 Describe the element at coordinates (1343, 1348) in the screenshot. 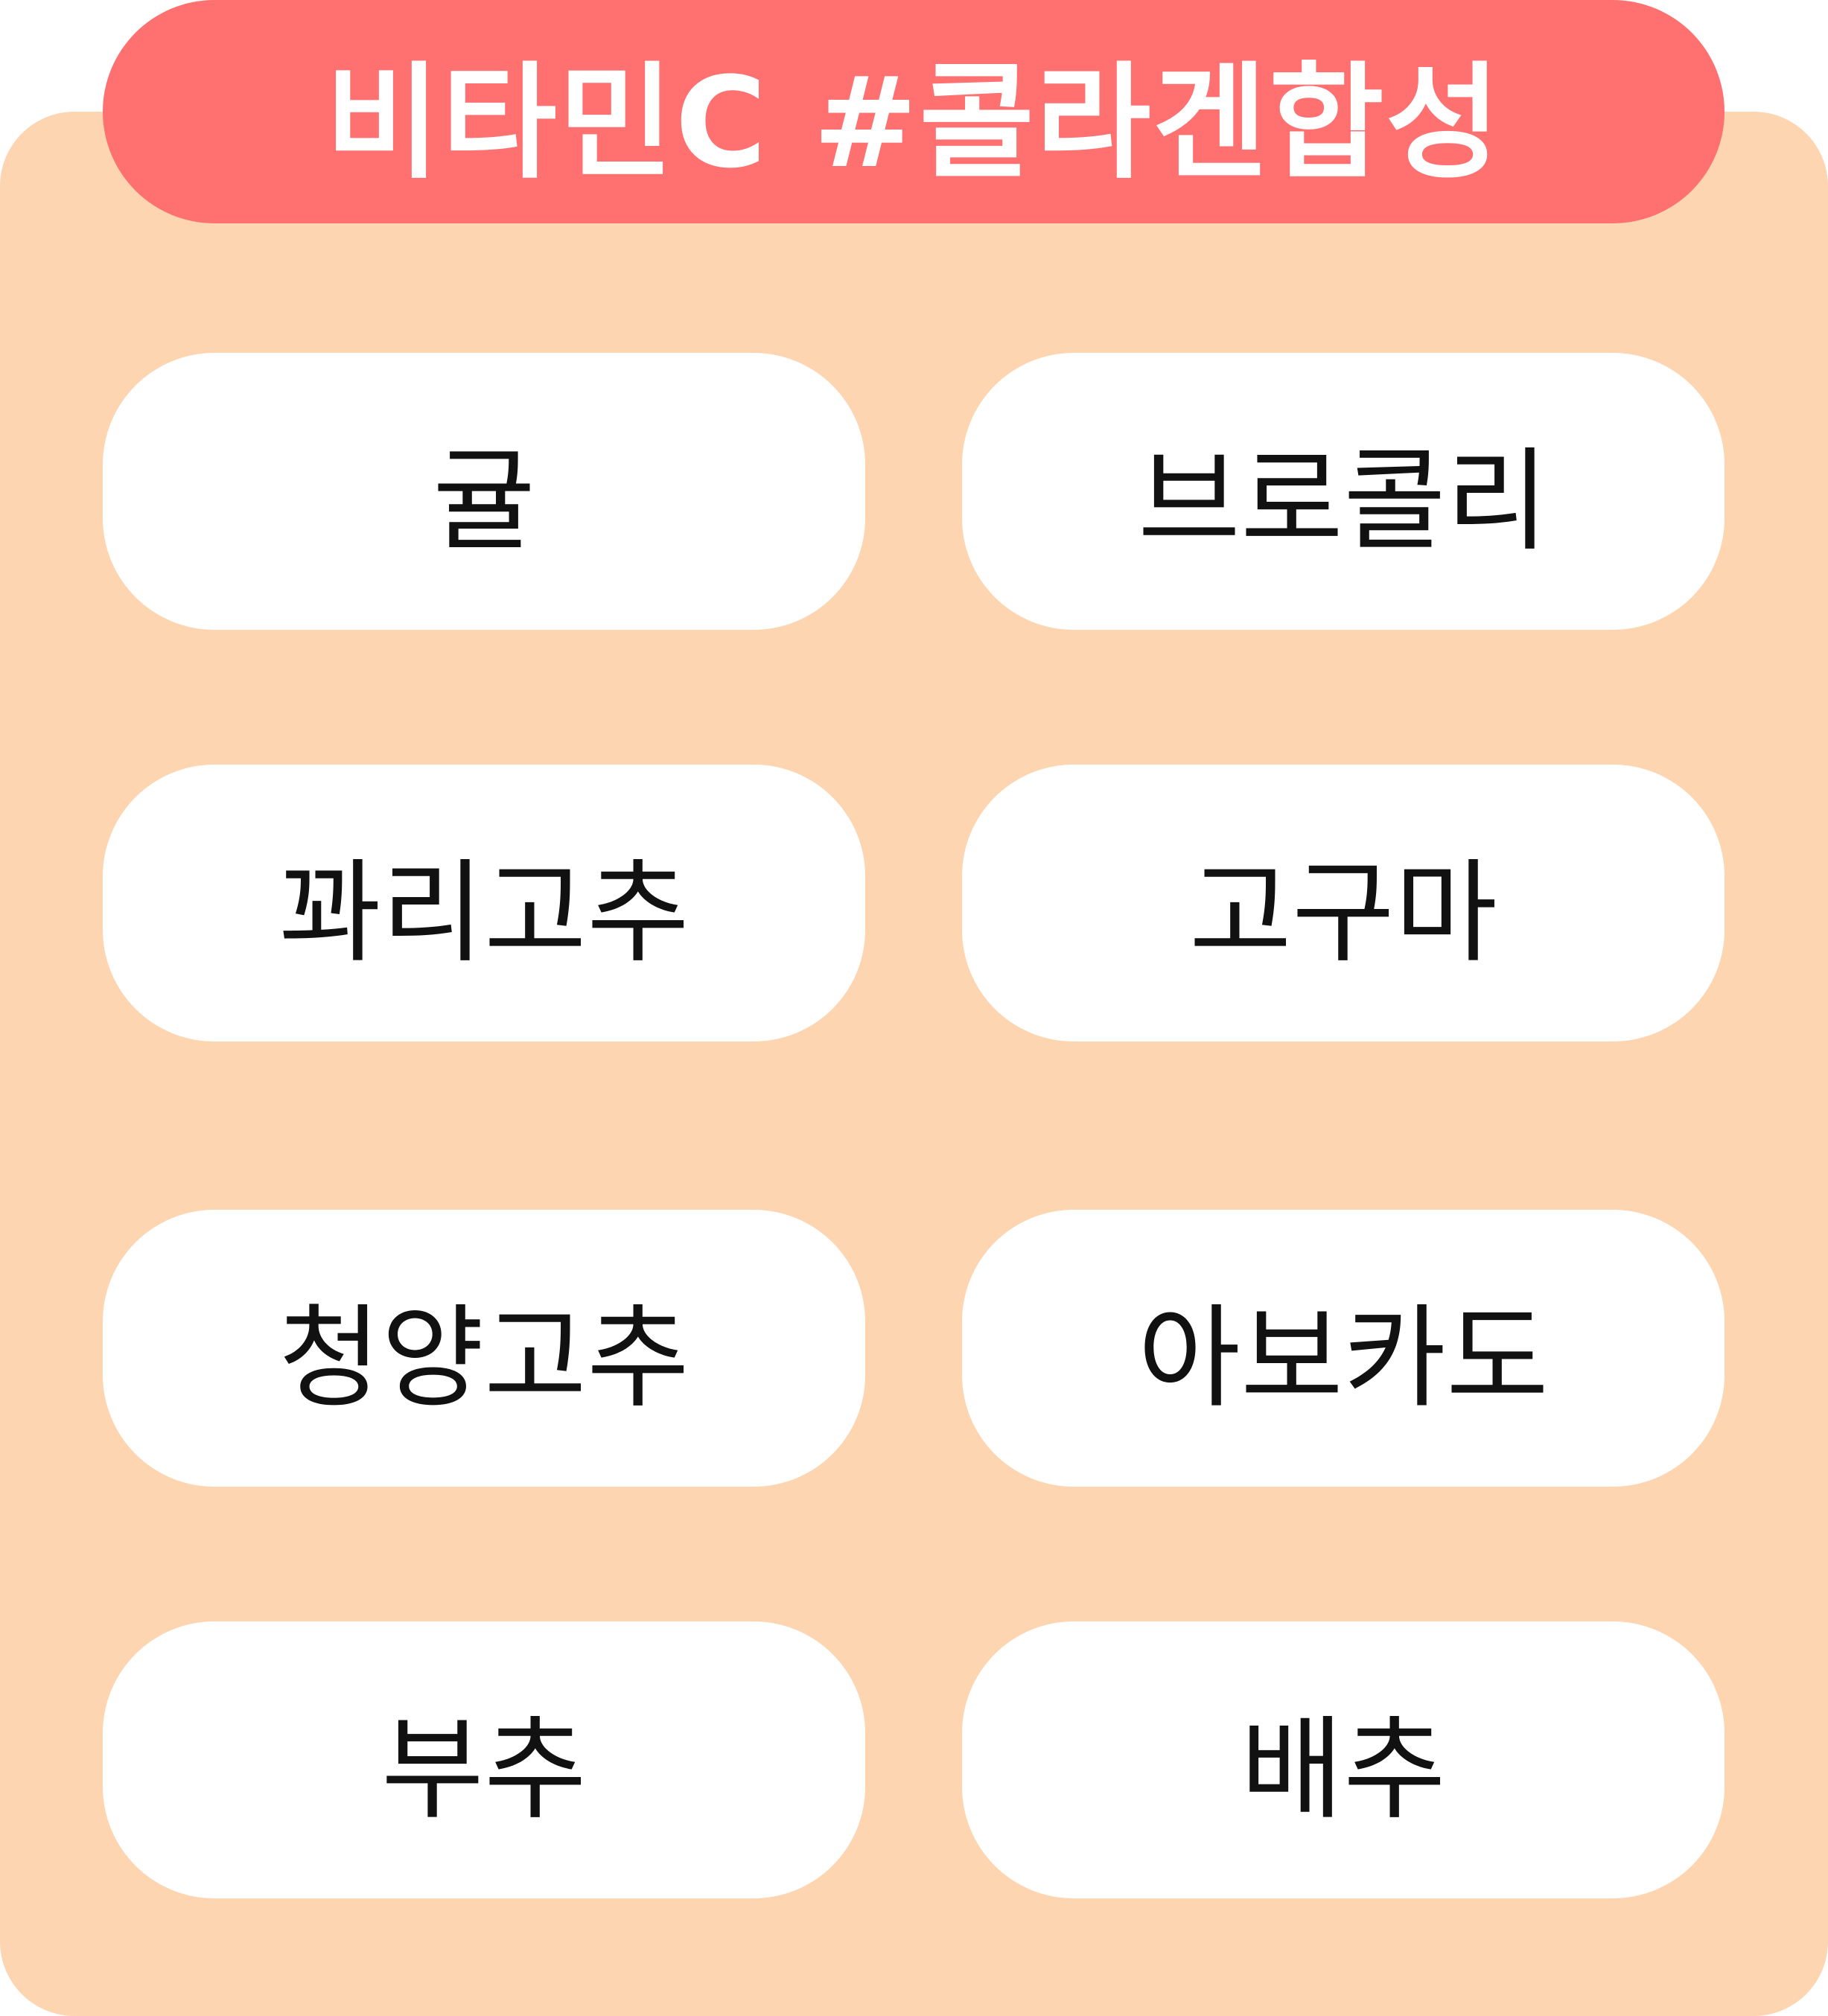

I see `food-tag-avocado: 아보카도` at that location.